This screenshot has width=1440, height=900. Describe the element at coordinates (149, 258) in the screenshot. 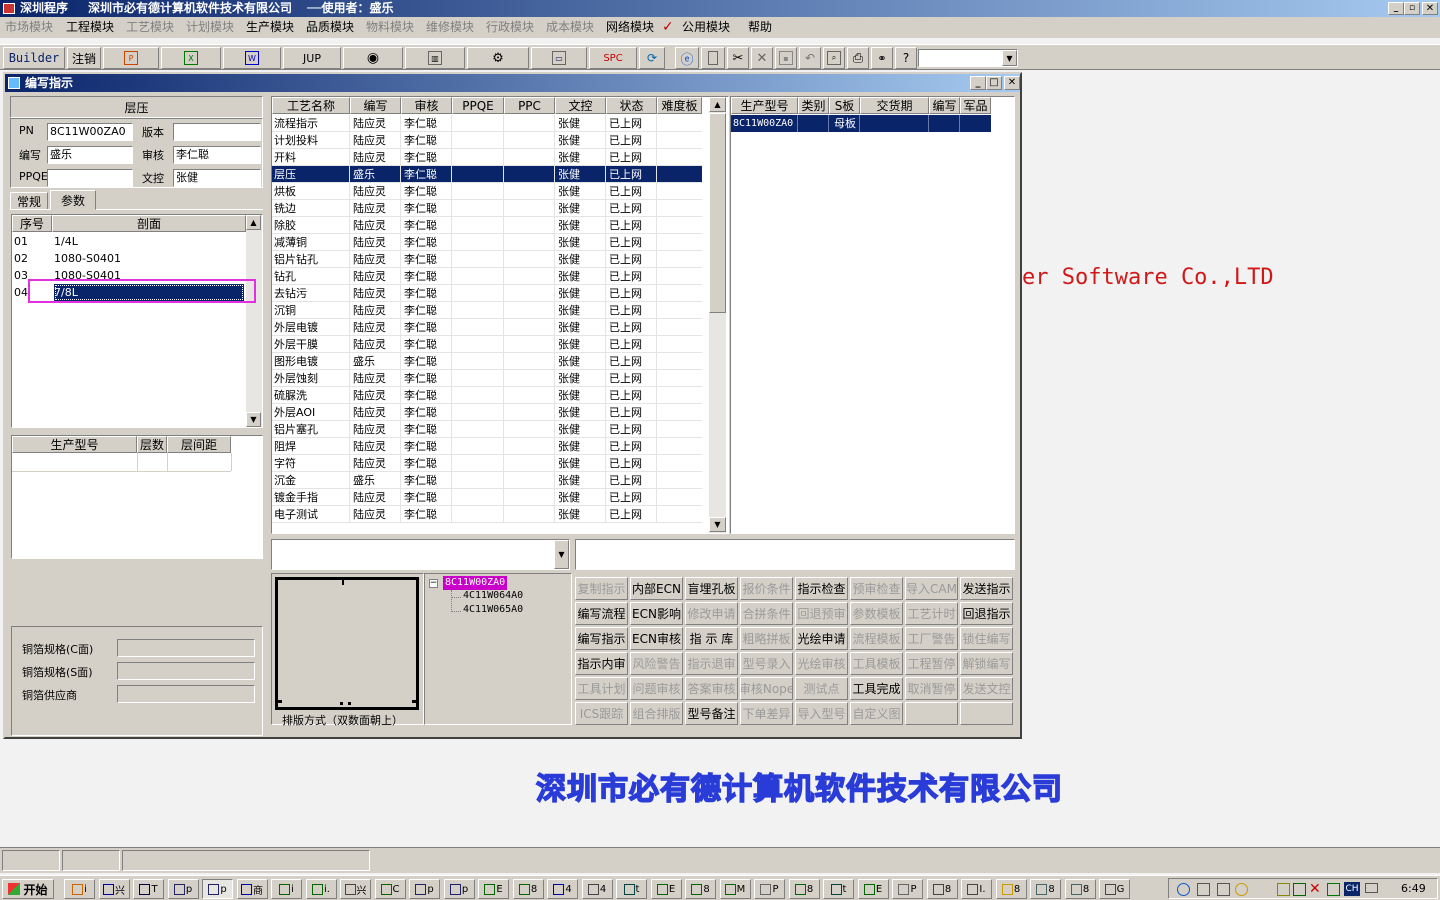

I see `section-name: 1080-S0401` at that location.